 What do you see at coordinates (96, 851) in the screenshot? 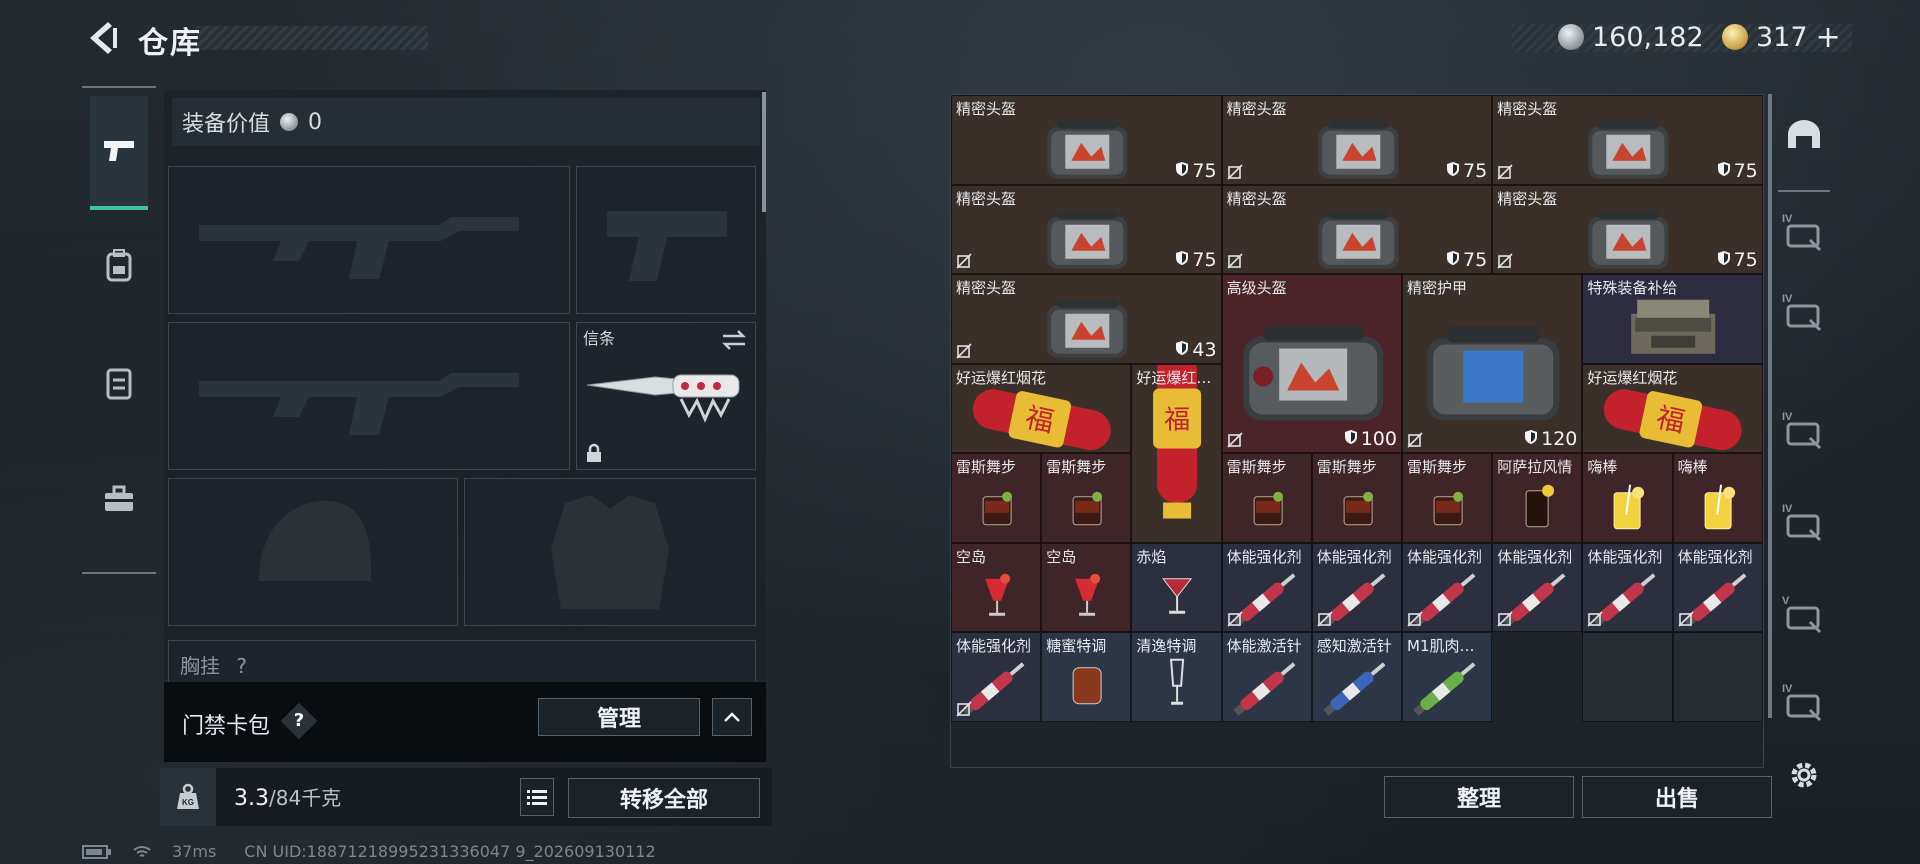
I see `battery-icon` at bounding box center [96, 851].